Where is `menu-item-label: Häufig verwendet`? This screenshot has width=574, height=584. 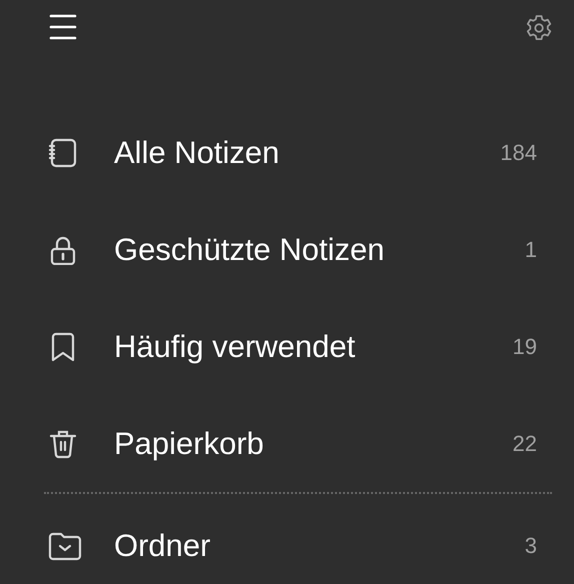 menu-item-label: Häufig verwendet is located at coordinates (235, 346).